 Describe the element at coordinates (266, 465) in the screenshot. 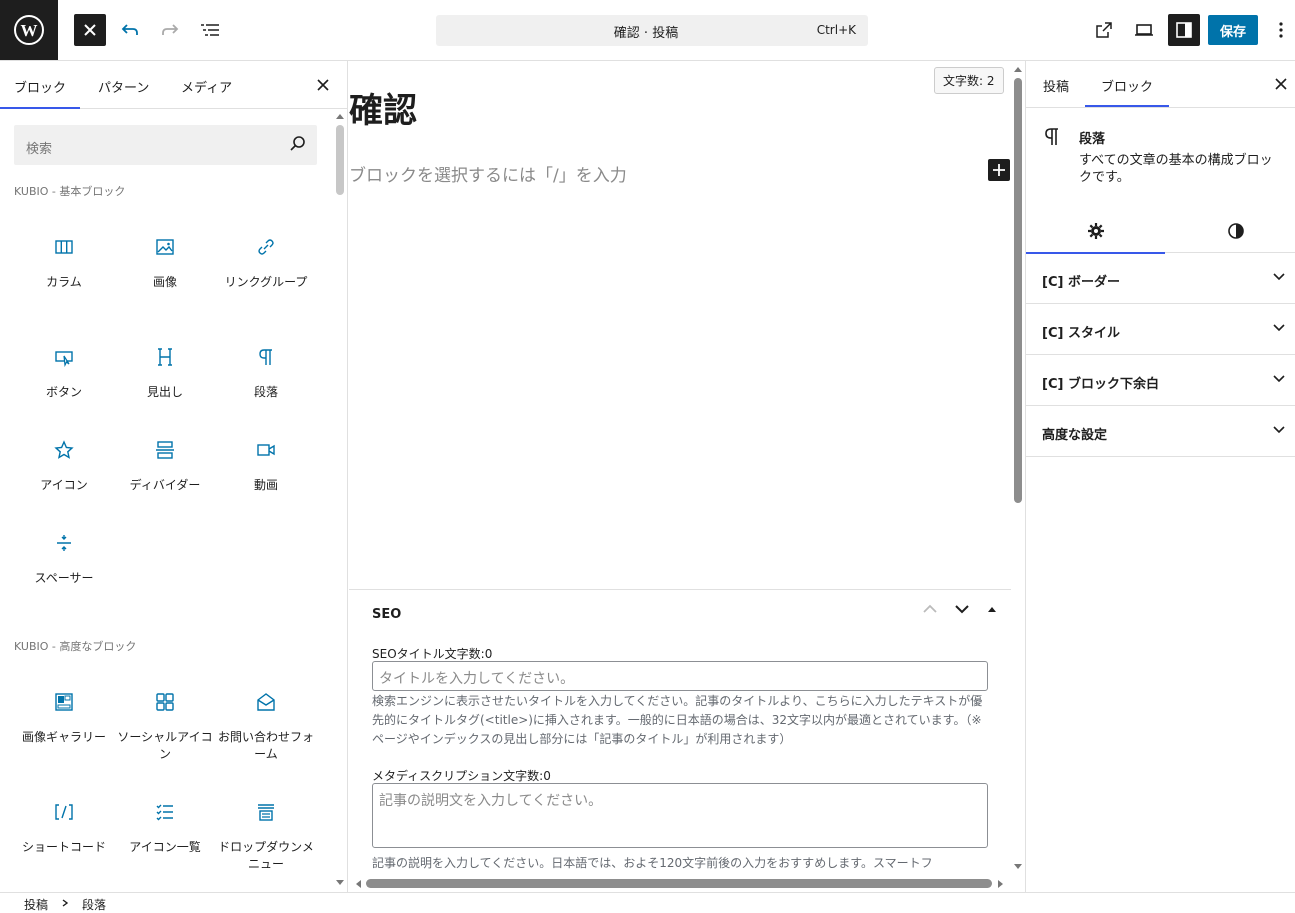

I see `block-item: 動画` at that location.